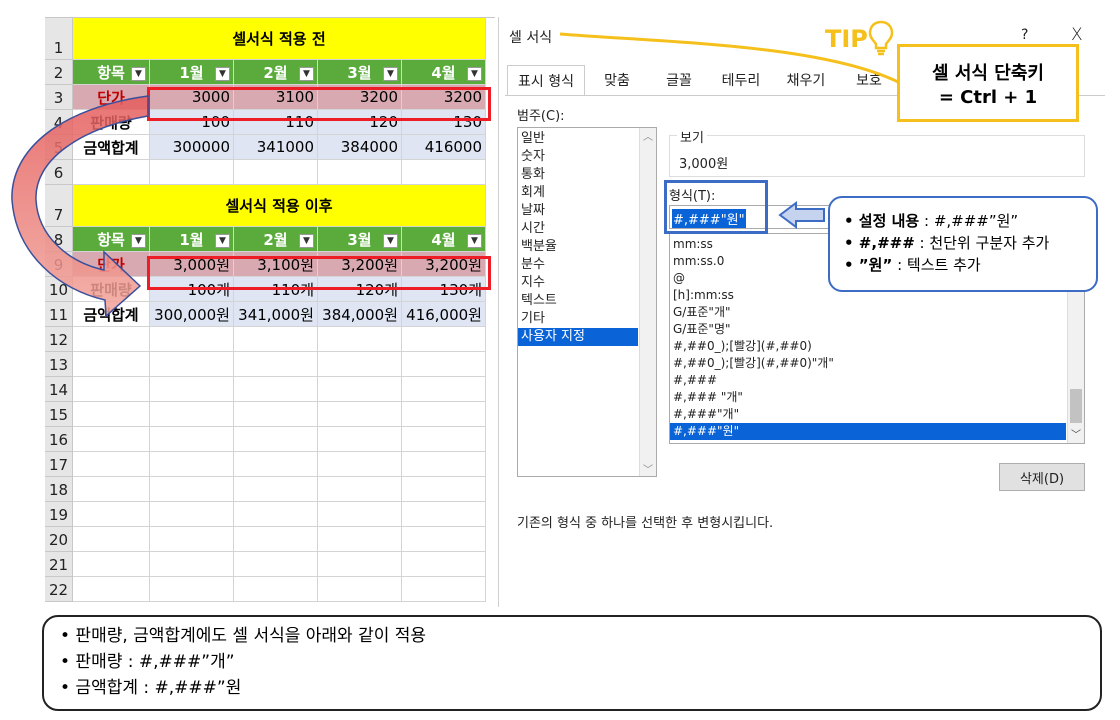  Describe the element at coordinates (617, 80) in the screenshot. I see `tab-alignment: 맞춤` at that location.